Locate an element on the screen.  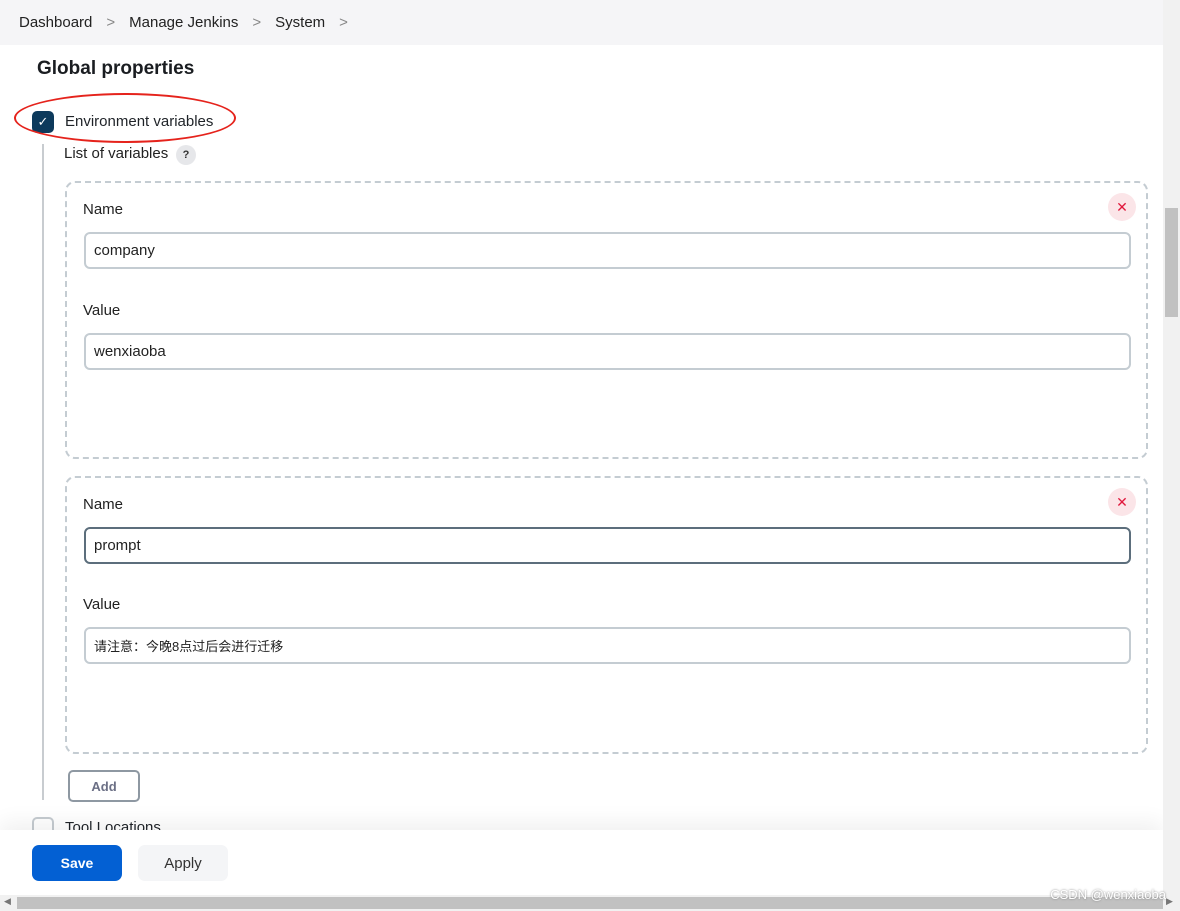
list-of-variables-label: List of variables is located at coordinates (116, 153).